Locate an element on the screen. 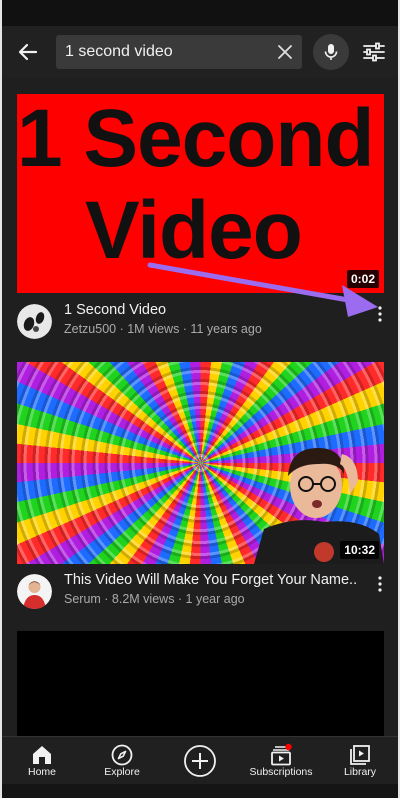 The height and width of the screenshot is (798, 400). nav-label: Subscriptions is located at coordinates (281, 772).